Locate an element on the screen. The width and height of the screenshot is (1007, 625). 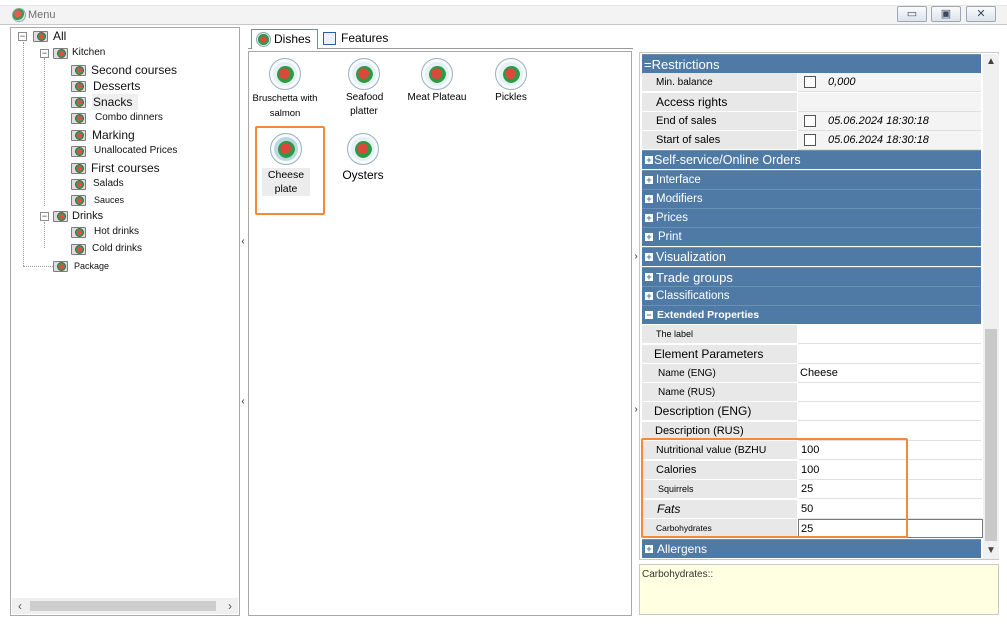
scroll-down-icon: ▼ is located at coordinates (991, 551).